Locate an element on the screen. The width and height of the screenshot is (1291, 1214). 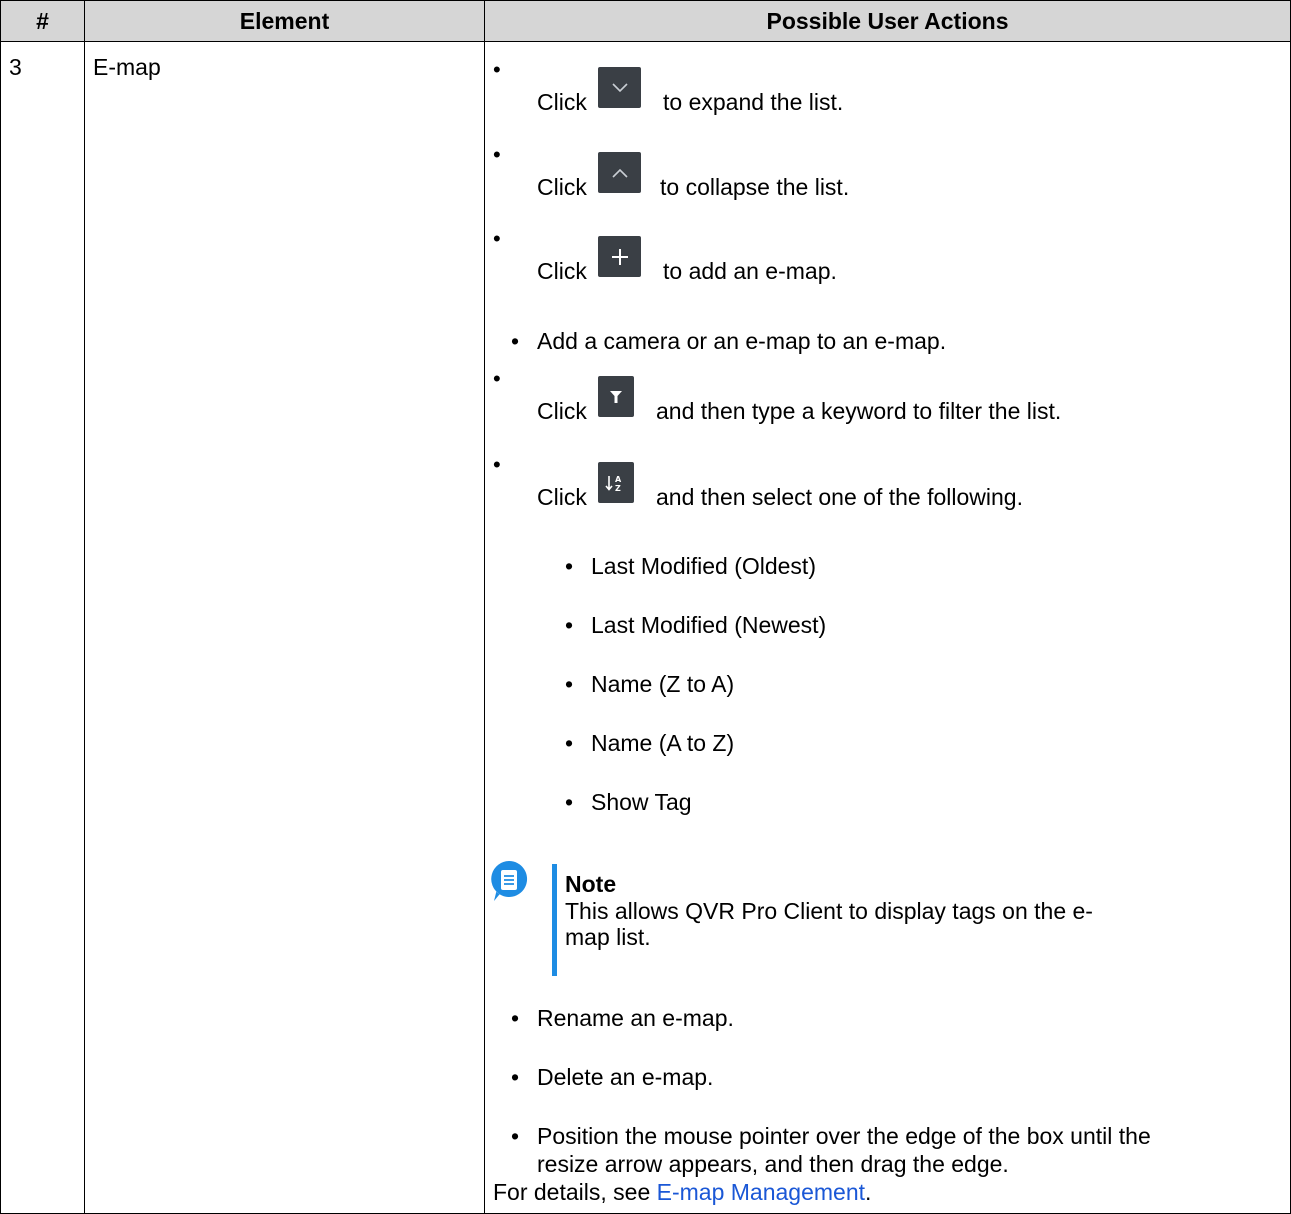
details-suffix: . is located at coordinates (868, 1192).